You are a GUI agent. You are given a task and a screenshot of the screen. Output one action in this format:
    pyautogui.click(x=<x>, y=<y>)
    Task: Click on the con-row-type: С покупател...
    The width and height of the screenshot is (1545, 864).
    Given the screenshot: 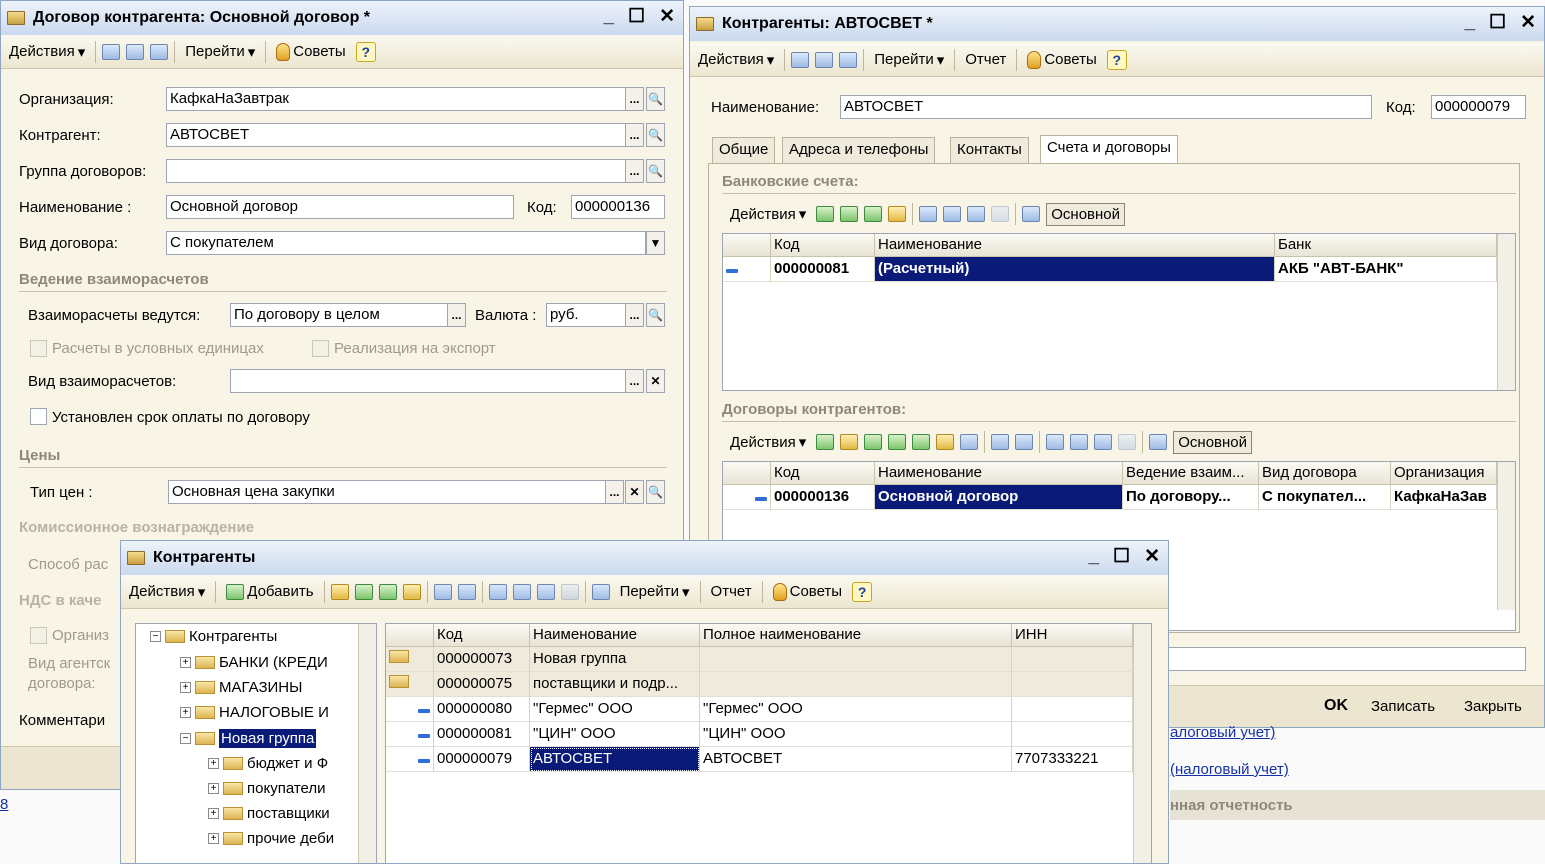 What is the action you would take?
    pyautogui.click(x=1325, y=497)
    